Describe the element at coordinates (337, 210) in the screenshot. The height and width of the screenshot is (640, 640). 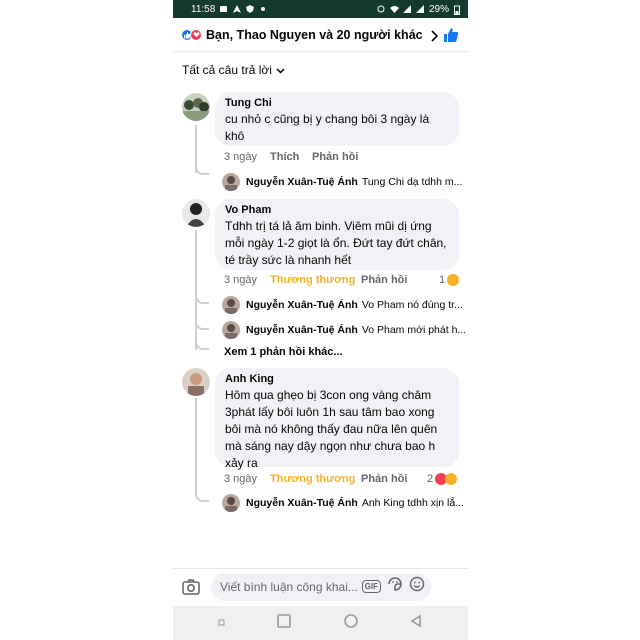
I see `comment-author: Vo Pham` at that location.